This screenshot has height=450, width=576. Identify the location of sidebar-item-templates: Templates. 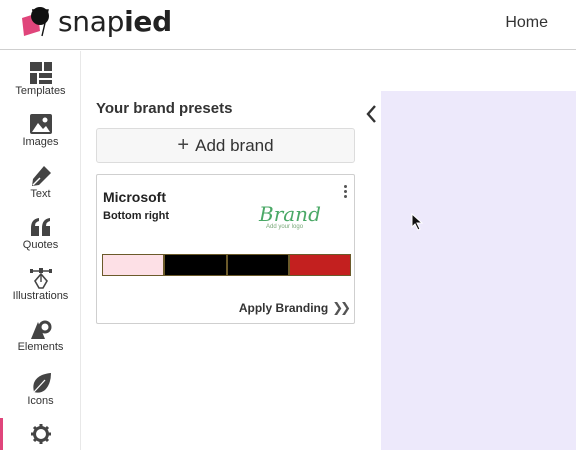
(40, 82).